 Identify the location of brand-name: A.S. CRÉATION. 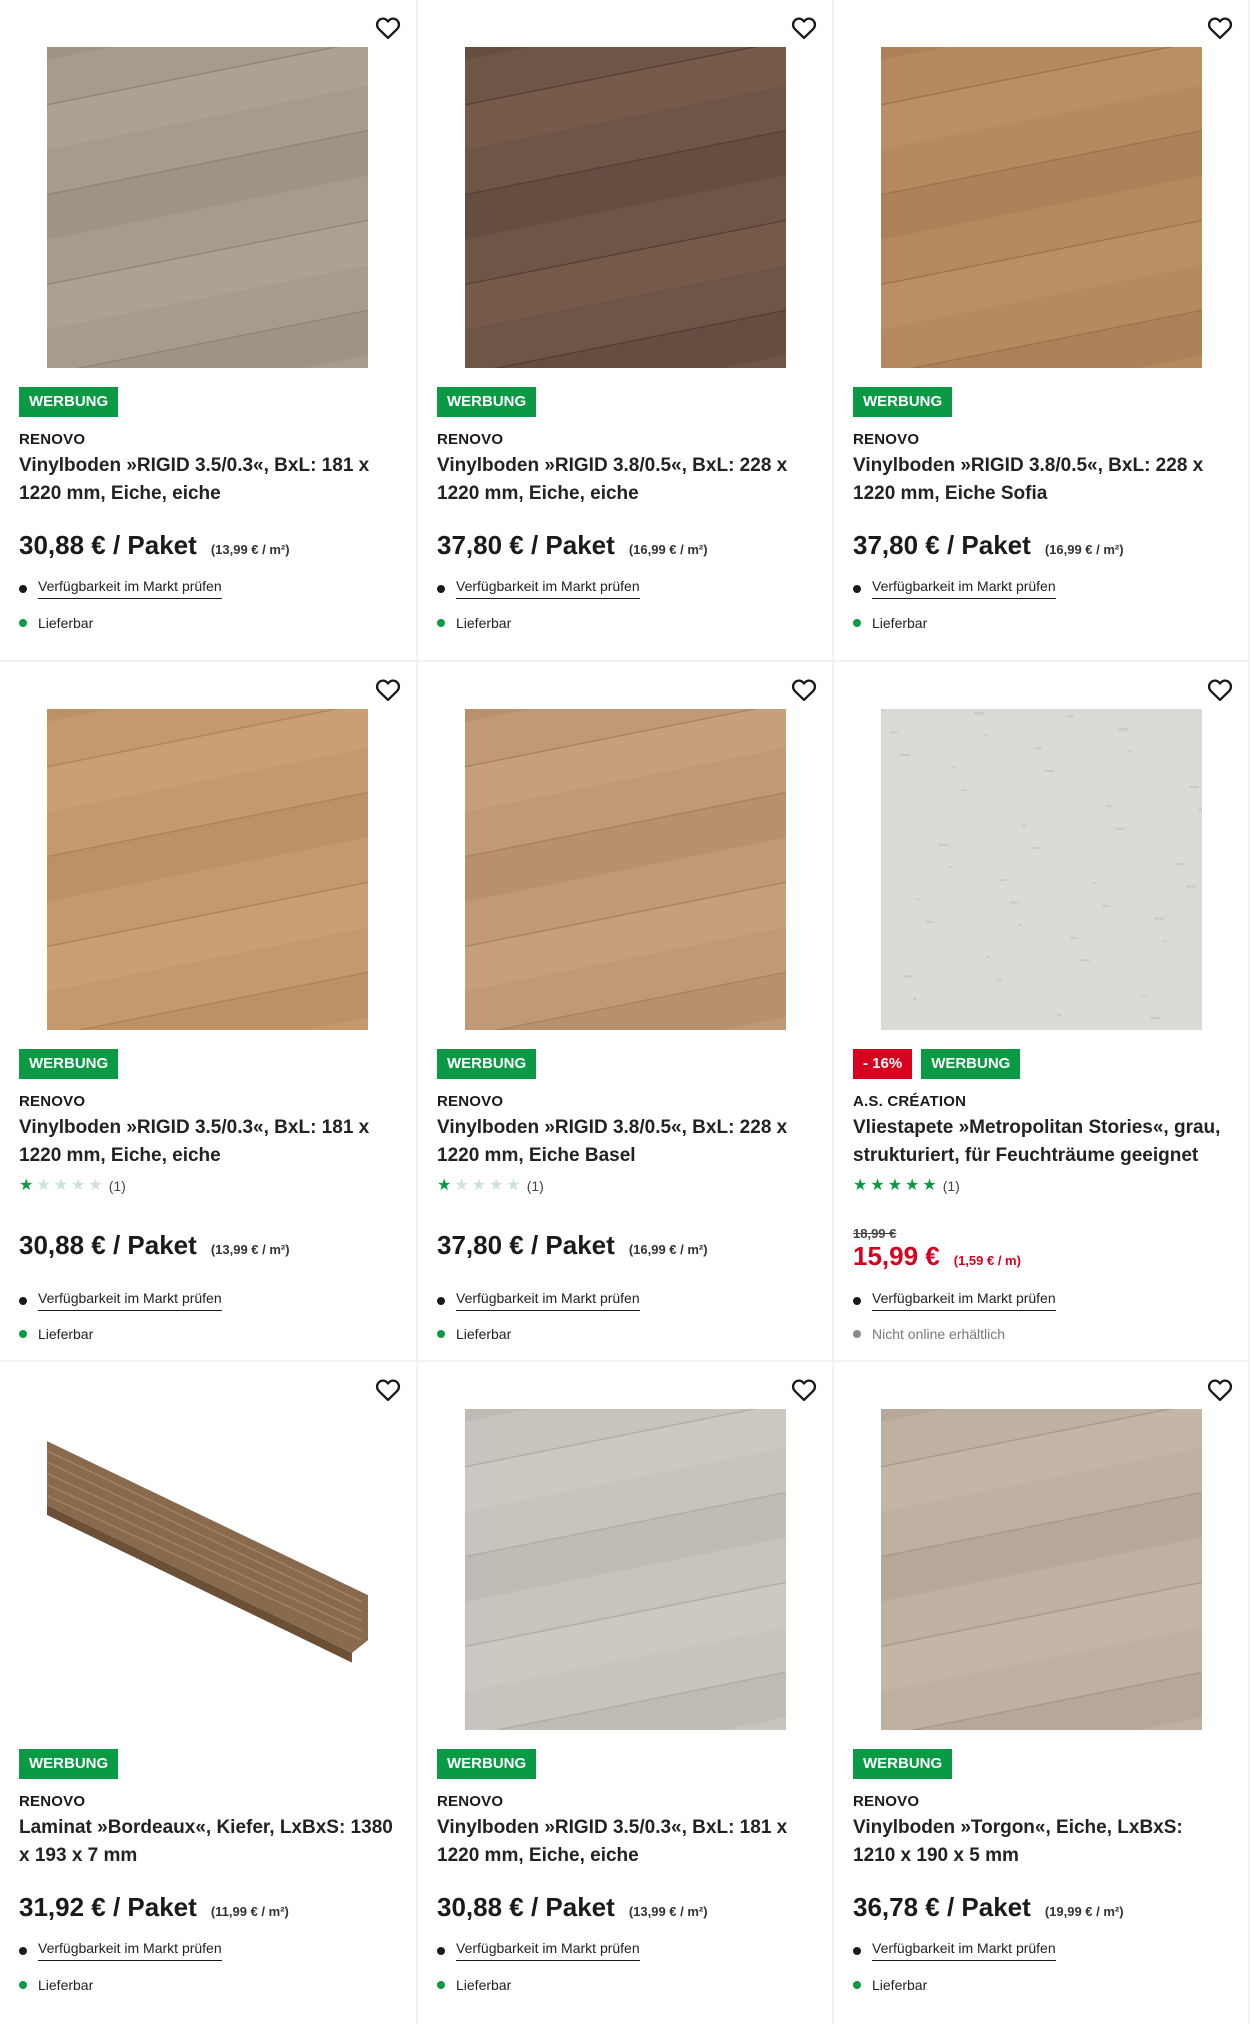
(910, 1101).